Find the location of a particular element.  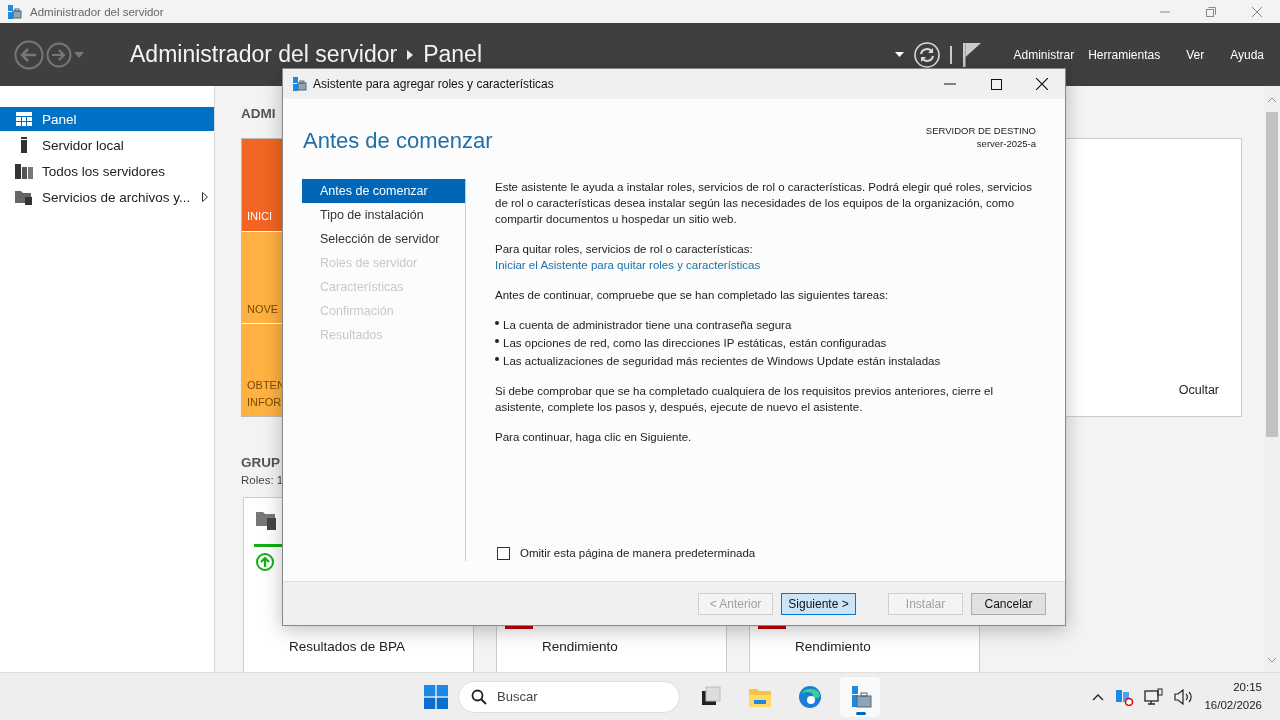

search-icon is located at coordinates (479, 696).